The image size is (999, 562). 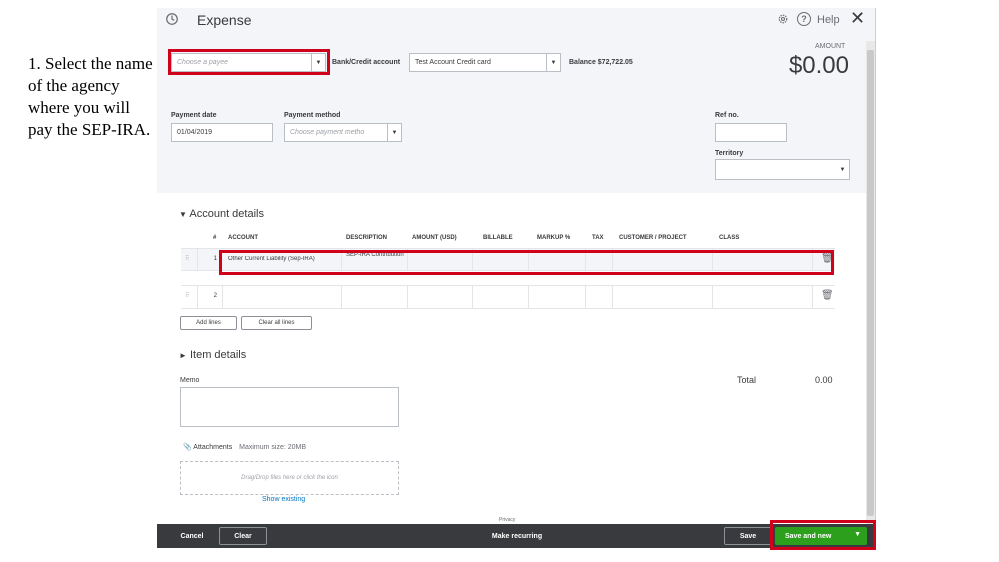 What do you see at coordinates (748, 536) in the screenshot?
I see `save-button: Save` at bounding box center [748, 536].